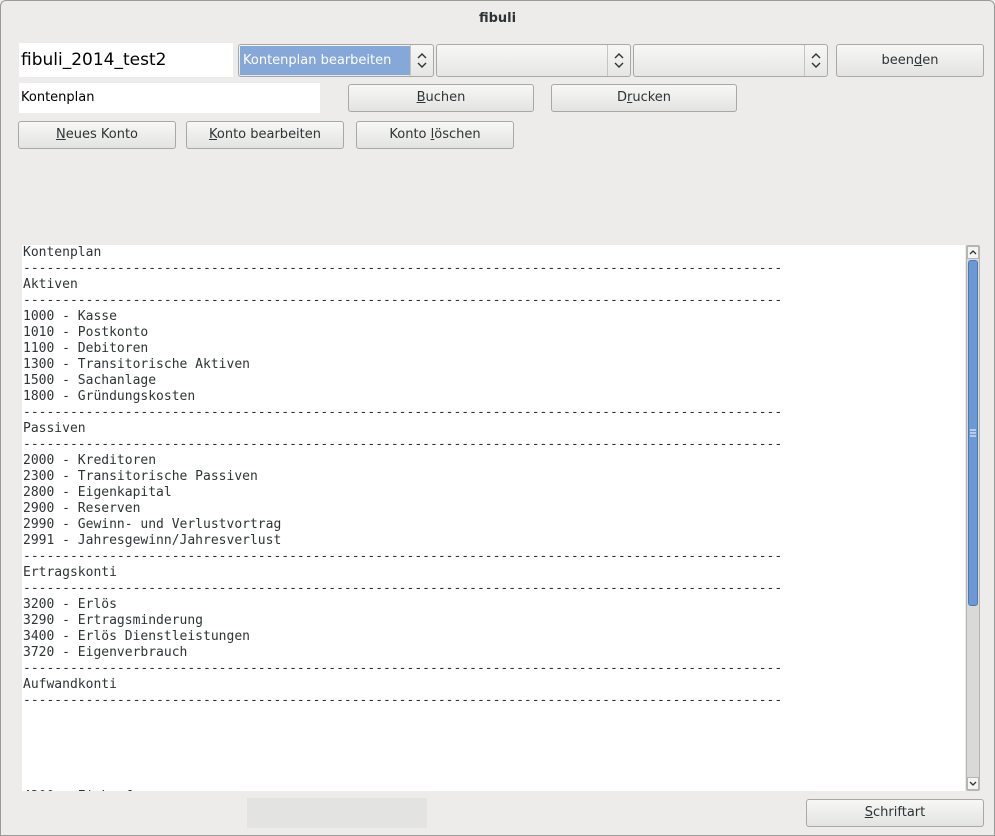 This screenshot has height=836, width=995. Describe the element at coordinates (497, 18) in the screenshot. I see `window-title: fibuli` at that location.